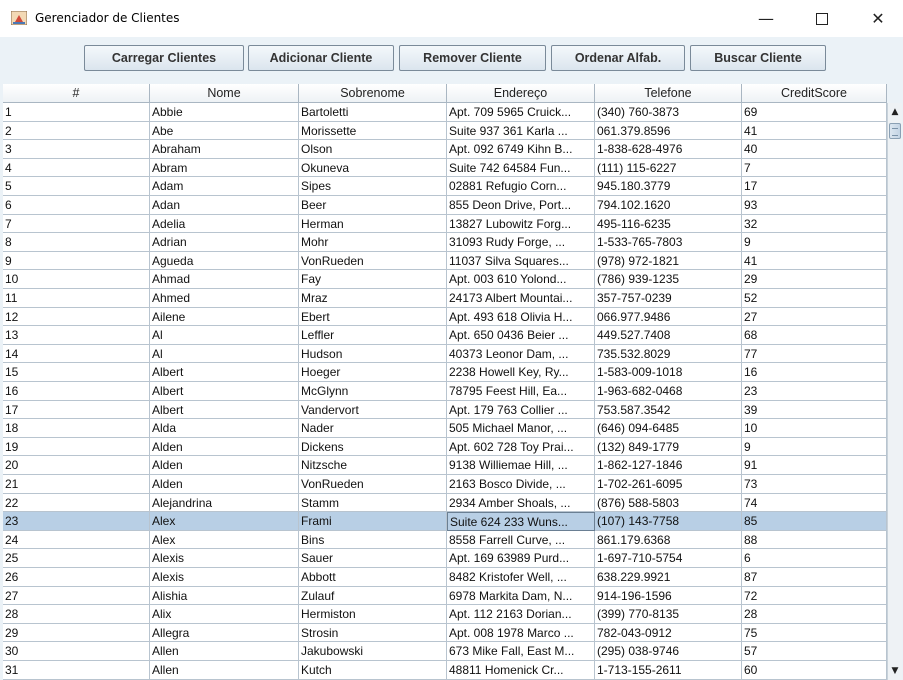 Image resolution: width=903 pixels, height=680 pixels. I want to click on cell-sobrenome: Bartoletti, so click(373, 112).